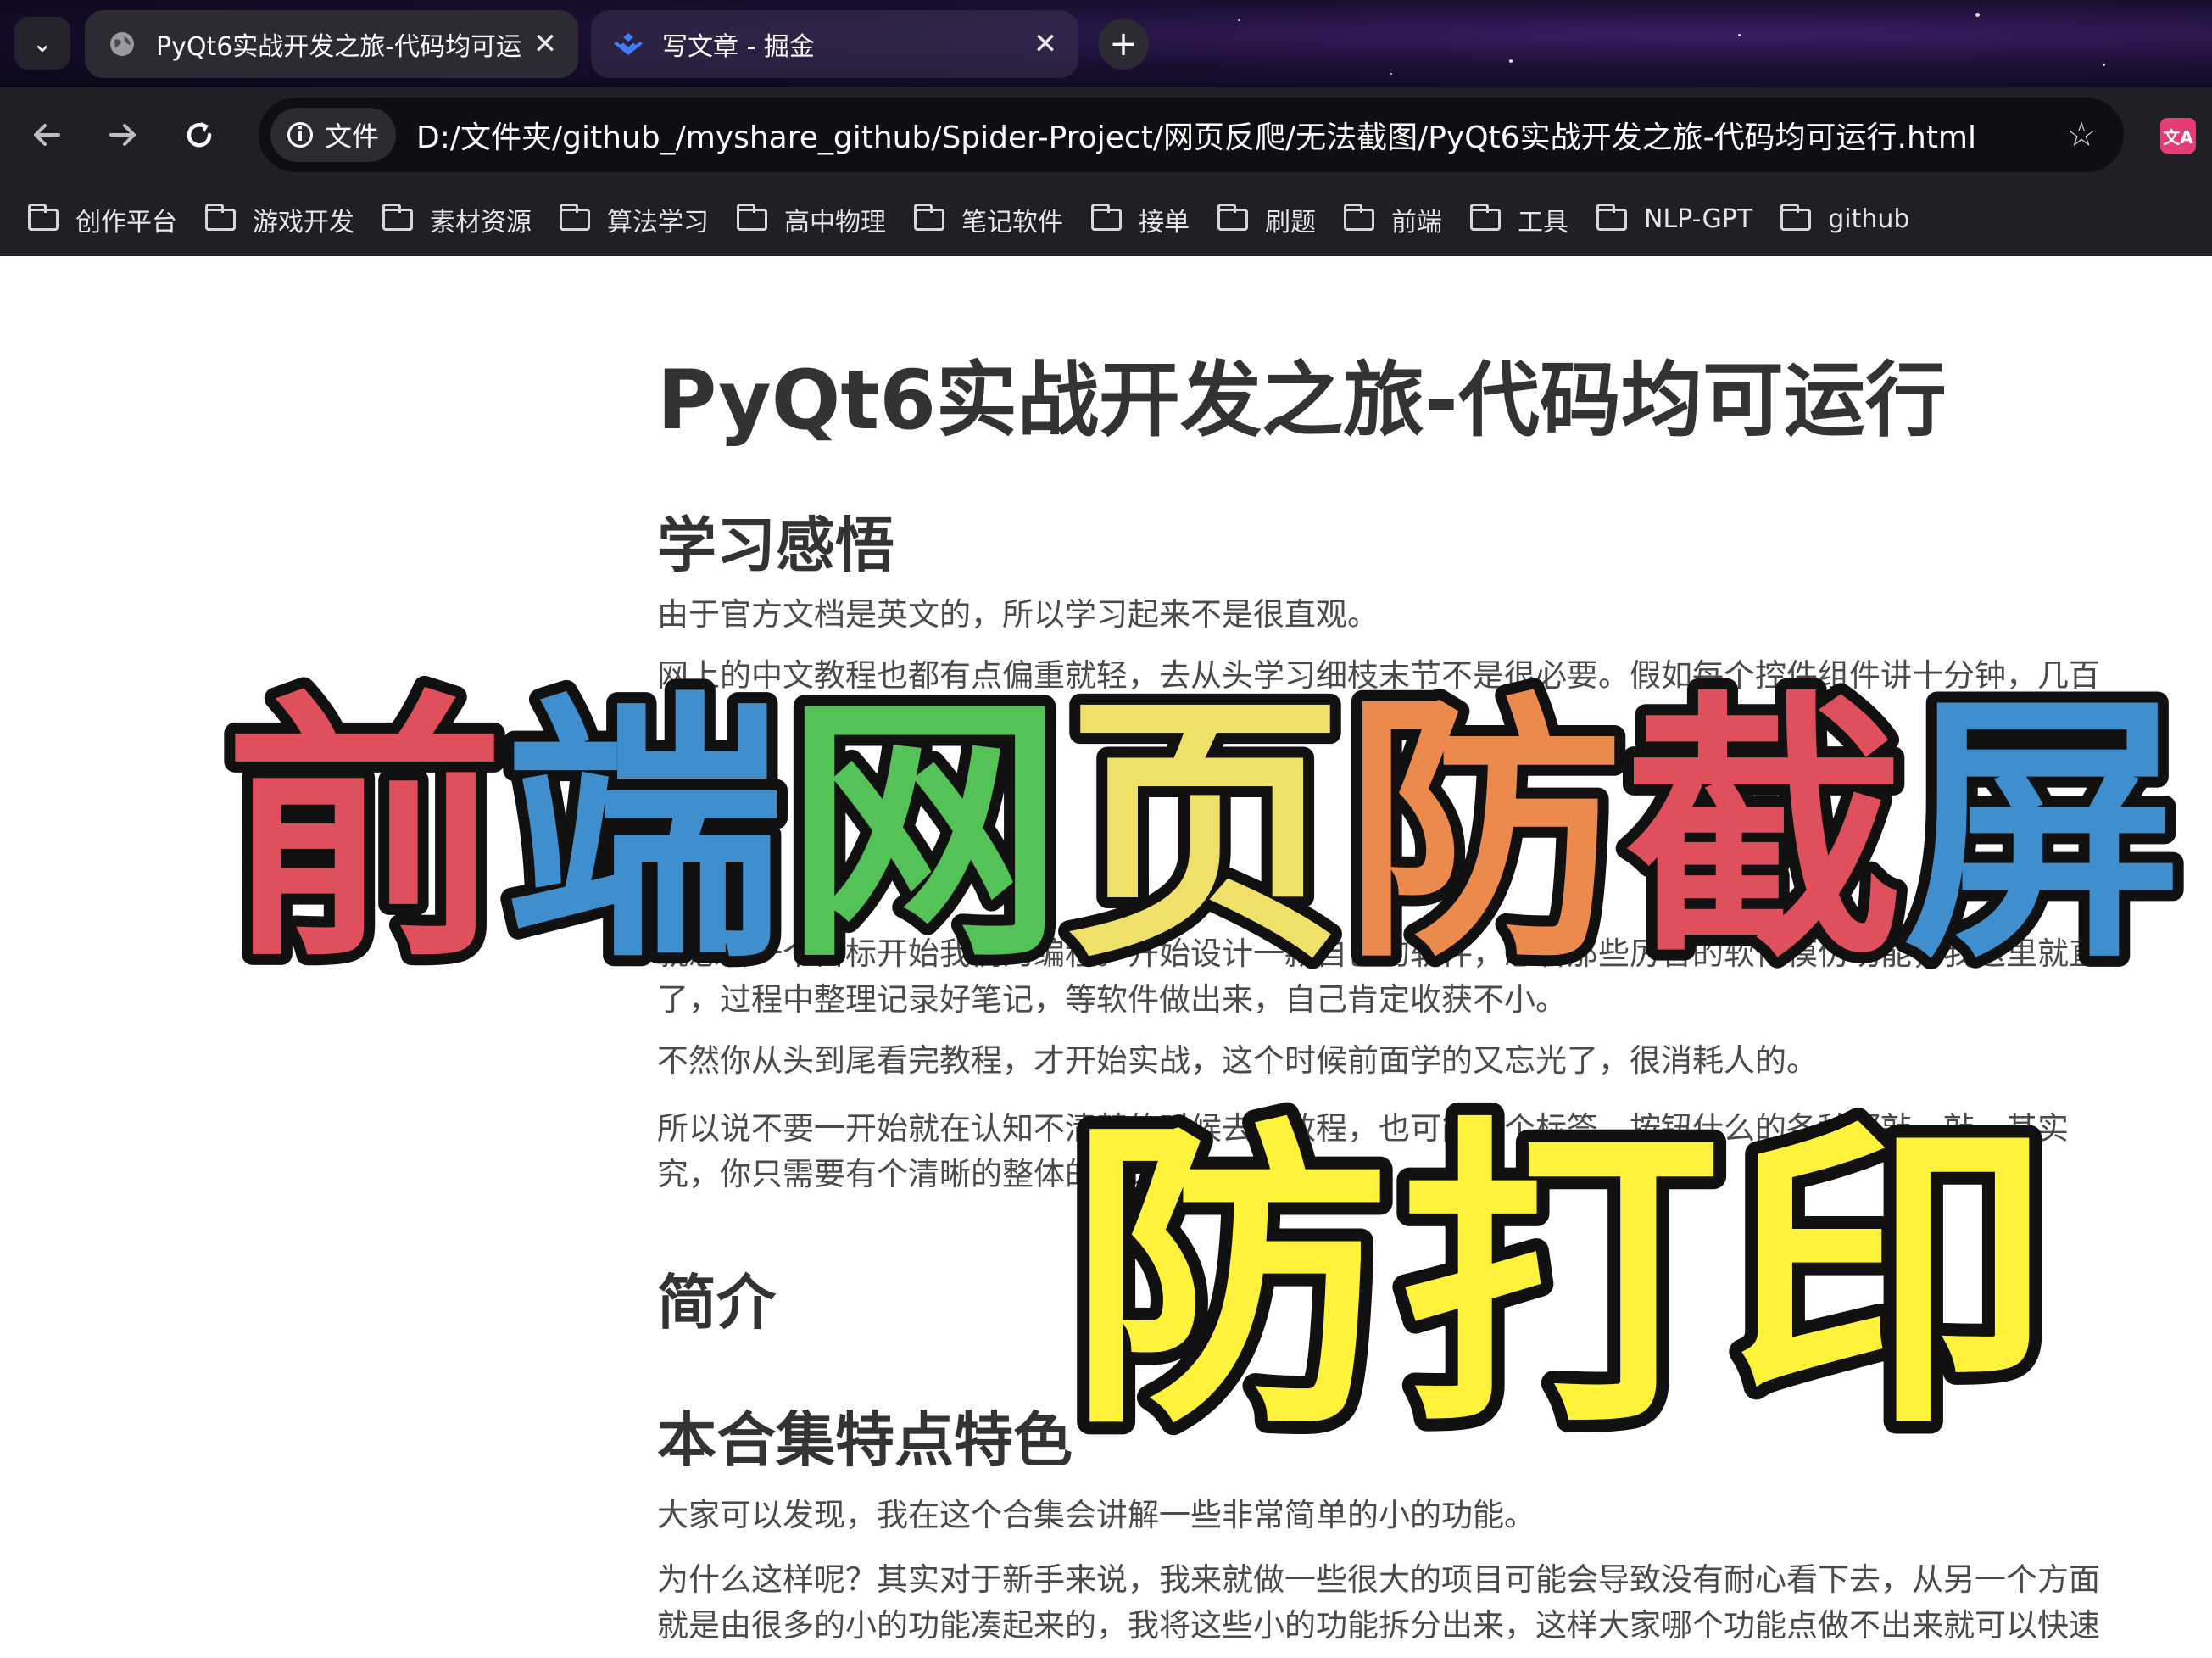 This screenshot has width=2212, height=1658. Describe the element at coordinates (1519, 219) in the screenshot. I see `bookmark-folder: 工具` at that location.